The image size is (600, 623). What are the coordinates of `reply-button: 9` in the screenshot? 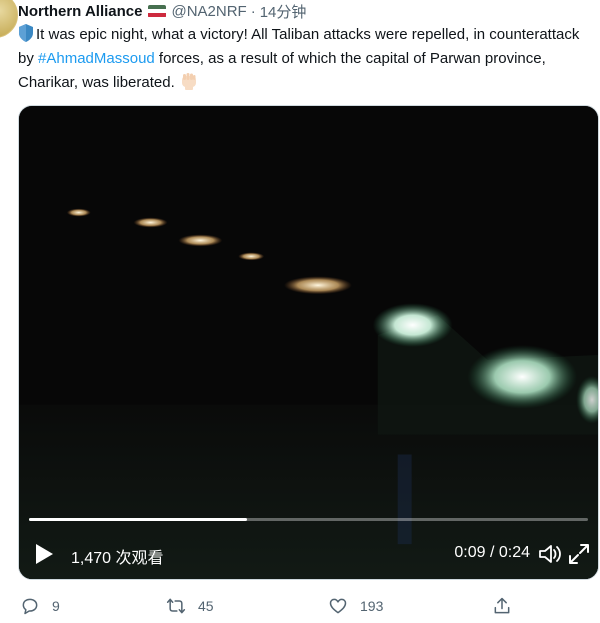 It's located at (40, 606).